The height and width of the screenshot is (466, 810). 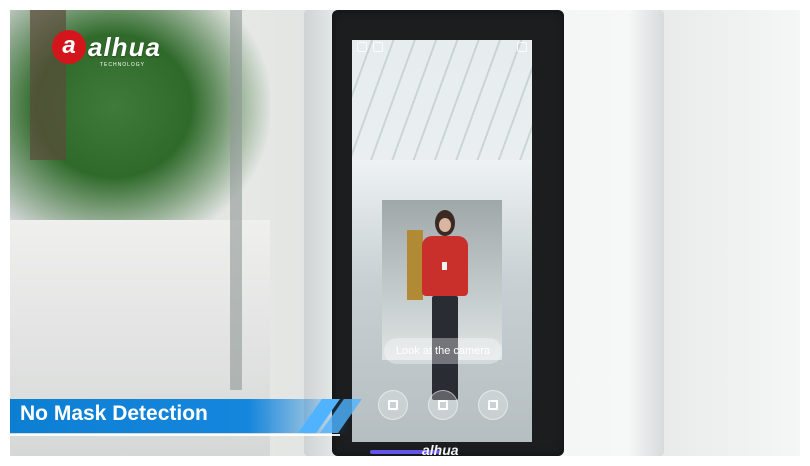 I want to click on camera-prompt: Look at the camera, so click(x=443, y=351).